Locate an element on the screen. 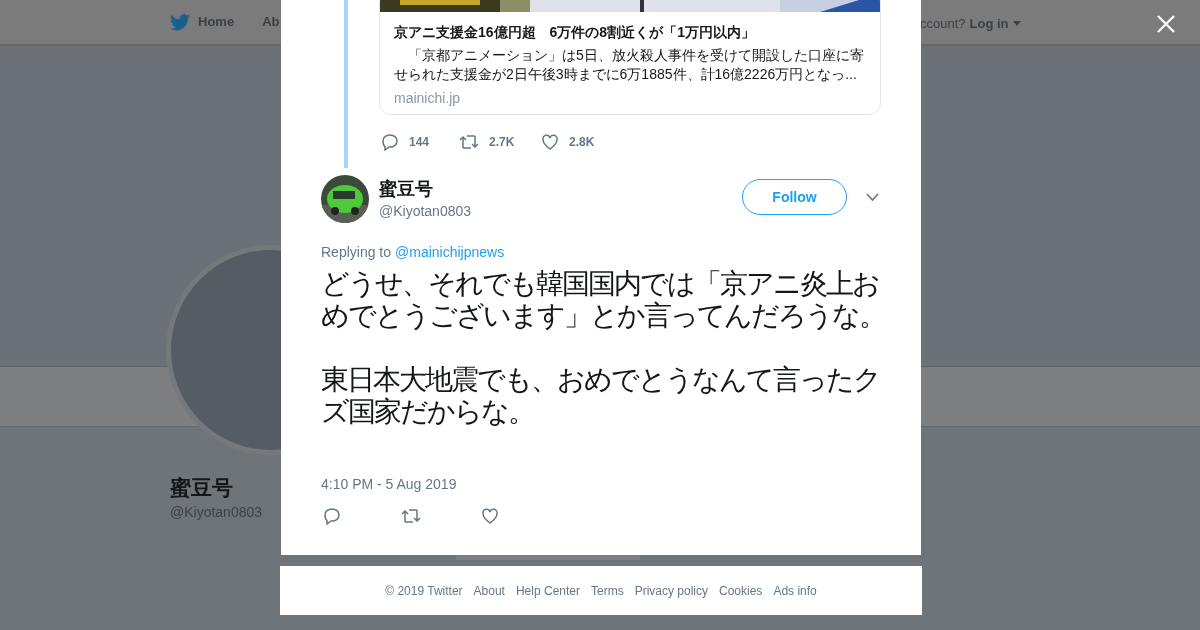 The width and height of the screenshot is (1200, 630). chevron-icon is located at coordinates (872, 197).